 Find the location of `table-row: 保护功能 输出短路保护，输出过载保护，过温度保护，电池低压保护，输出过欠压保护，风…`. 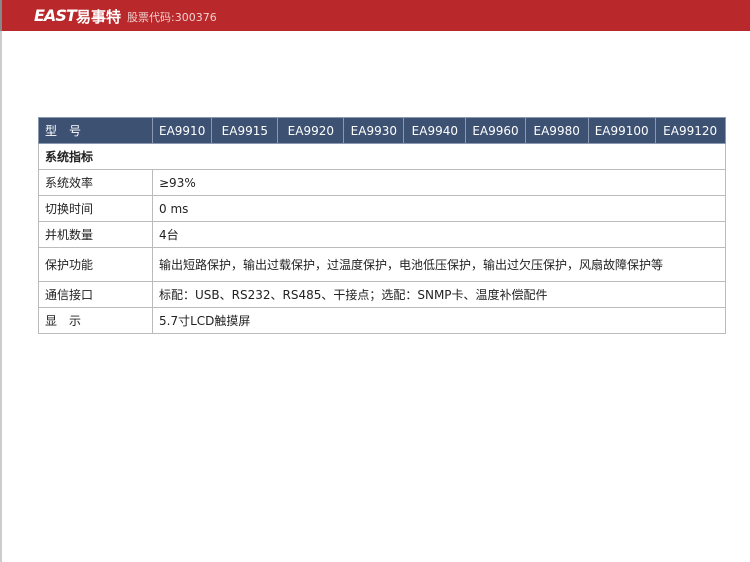

table-row: 保护功能 输出短路保护，输出过载保护，过温度保护，电池低压保护，输出过欠压保护，风… is located at coordinates (382, 264).